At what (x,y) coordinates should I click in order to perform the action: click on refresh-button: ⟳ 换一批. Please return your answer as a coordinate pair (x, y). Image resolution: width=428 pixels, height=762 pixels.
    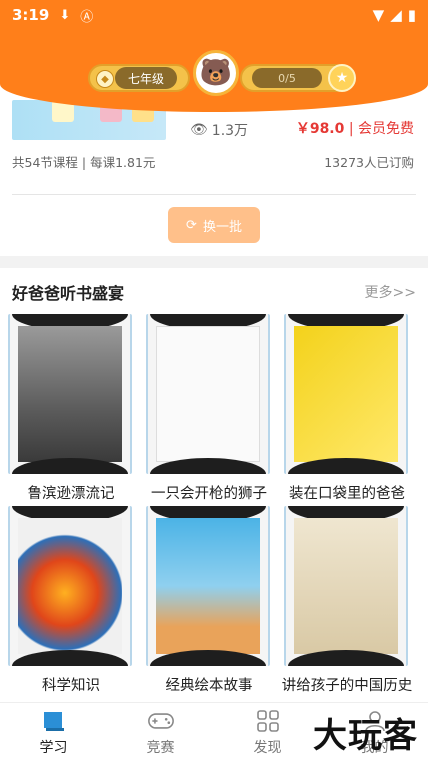
    Looking at the image, I should click on (214, 225).